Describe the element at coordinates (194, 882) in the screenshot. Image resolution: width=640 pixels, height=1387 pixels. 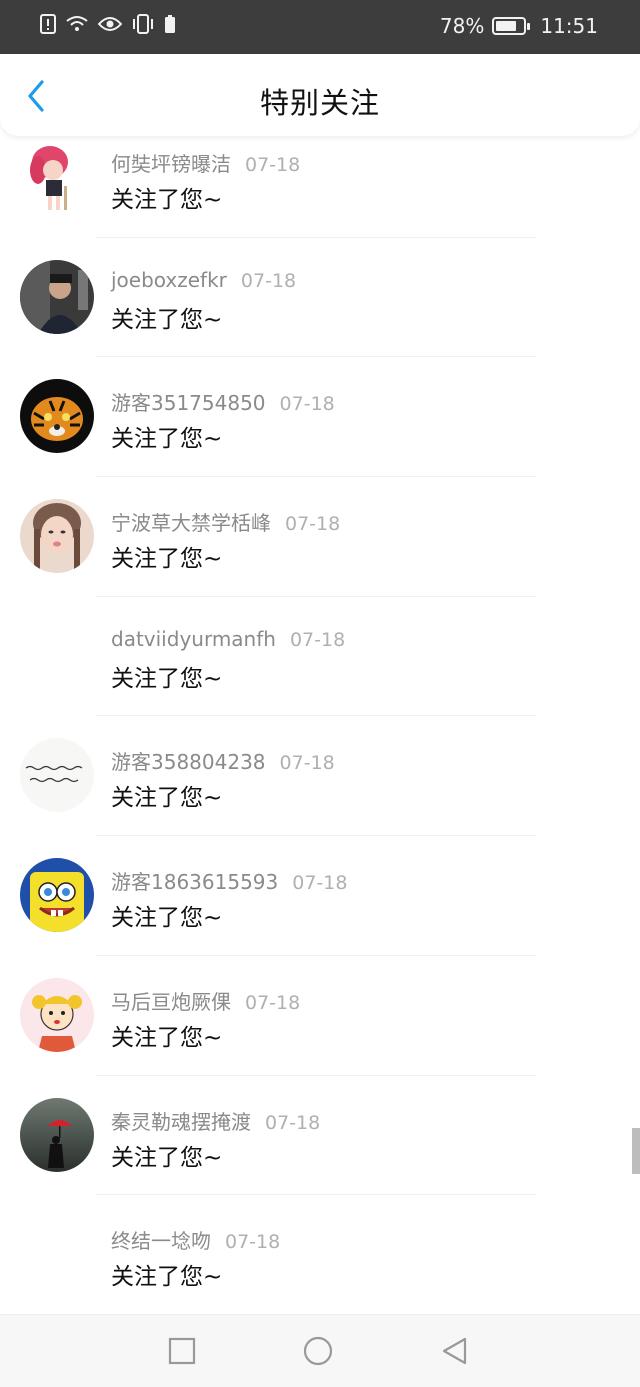
I see `username: 游客1863615593` at that location.